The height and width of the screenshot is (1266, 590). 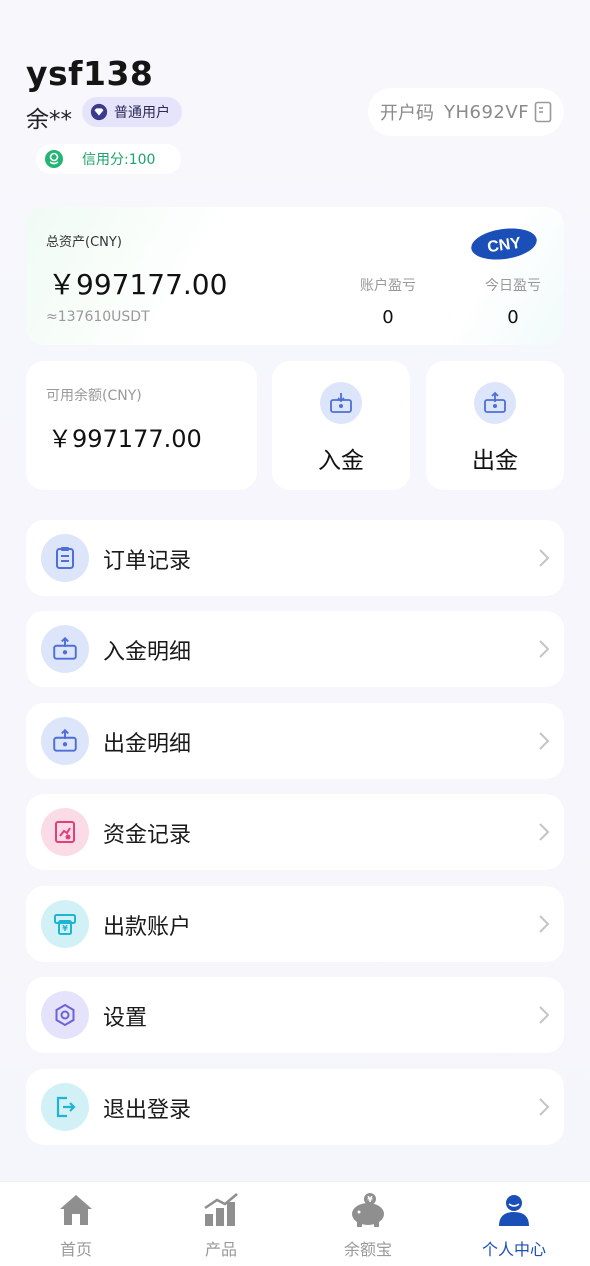 I want to click on funds-record-icon, so click(x=65, y=832).